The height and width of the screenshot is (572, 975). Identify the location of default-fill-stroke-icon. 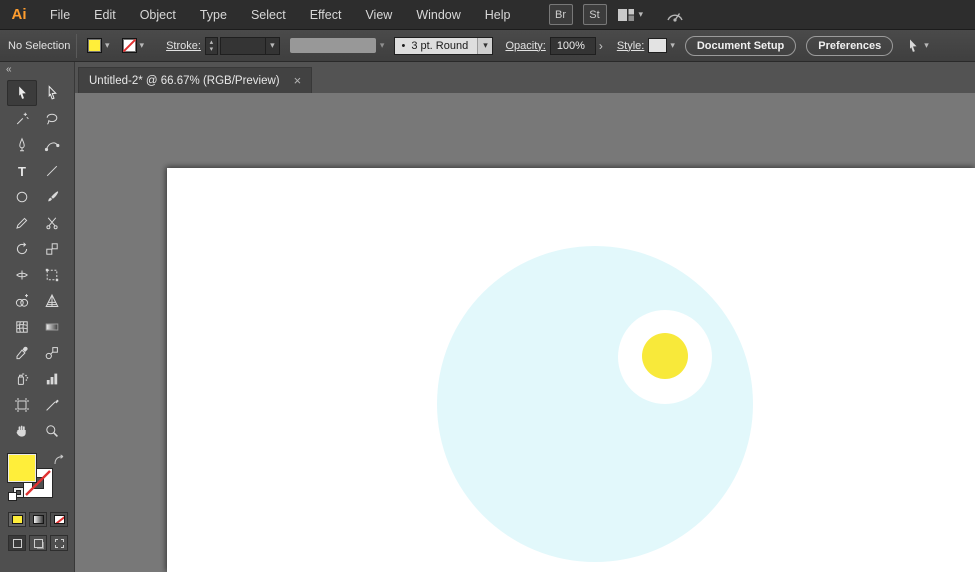
(15, 494).